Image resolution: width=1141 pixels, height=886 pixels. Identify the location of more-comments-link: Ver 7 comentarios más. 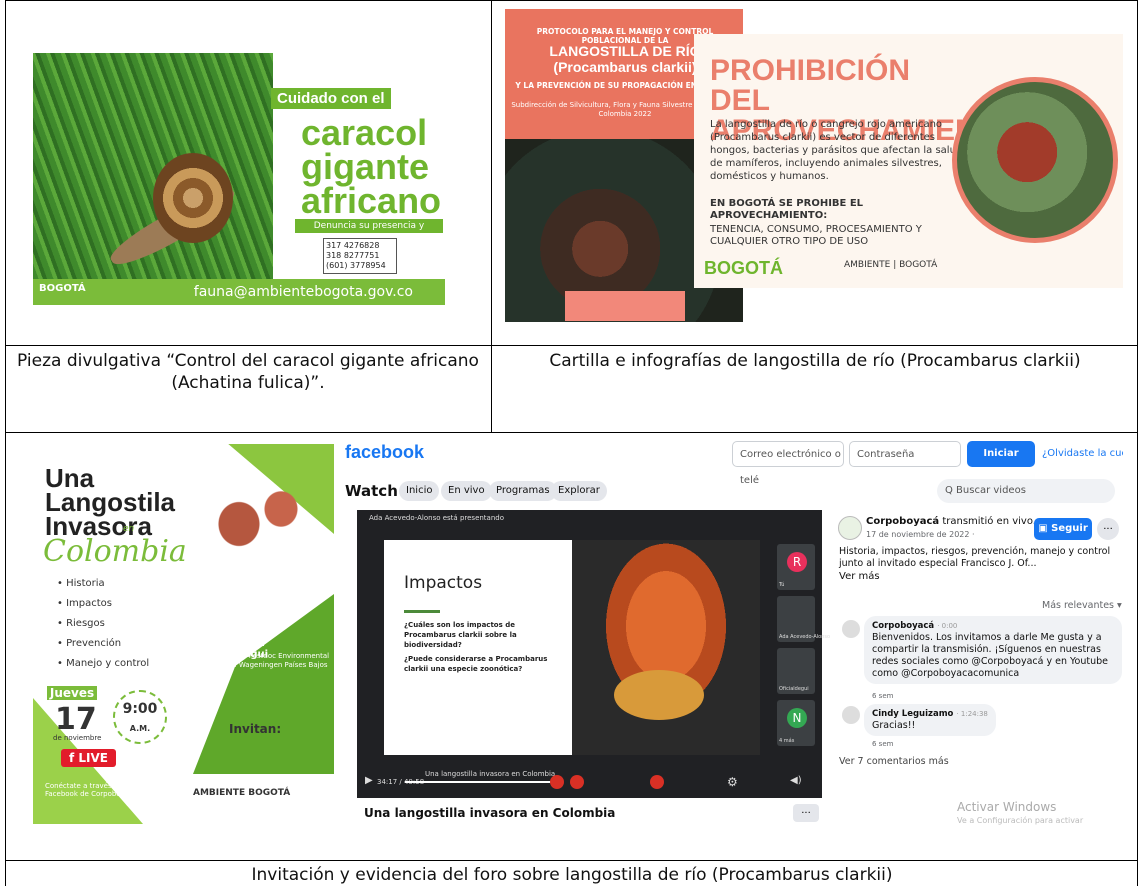
(894, 761).